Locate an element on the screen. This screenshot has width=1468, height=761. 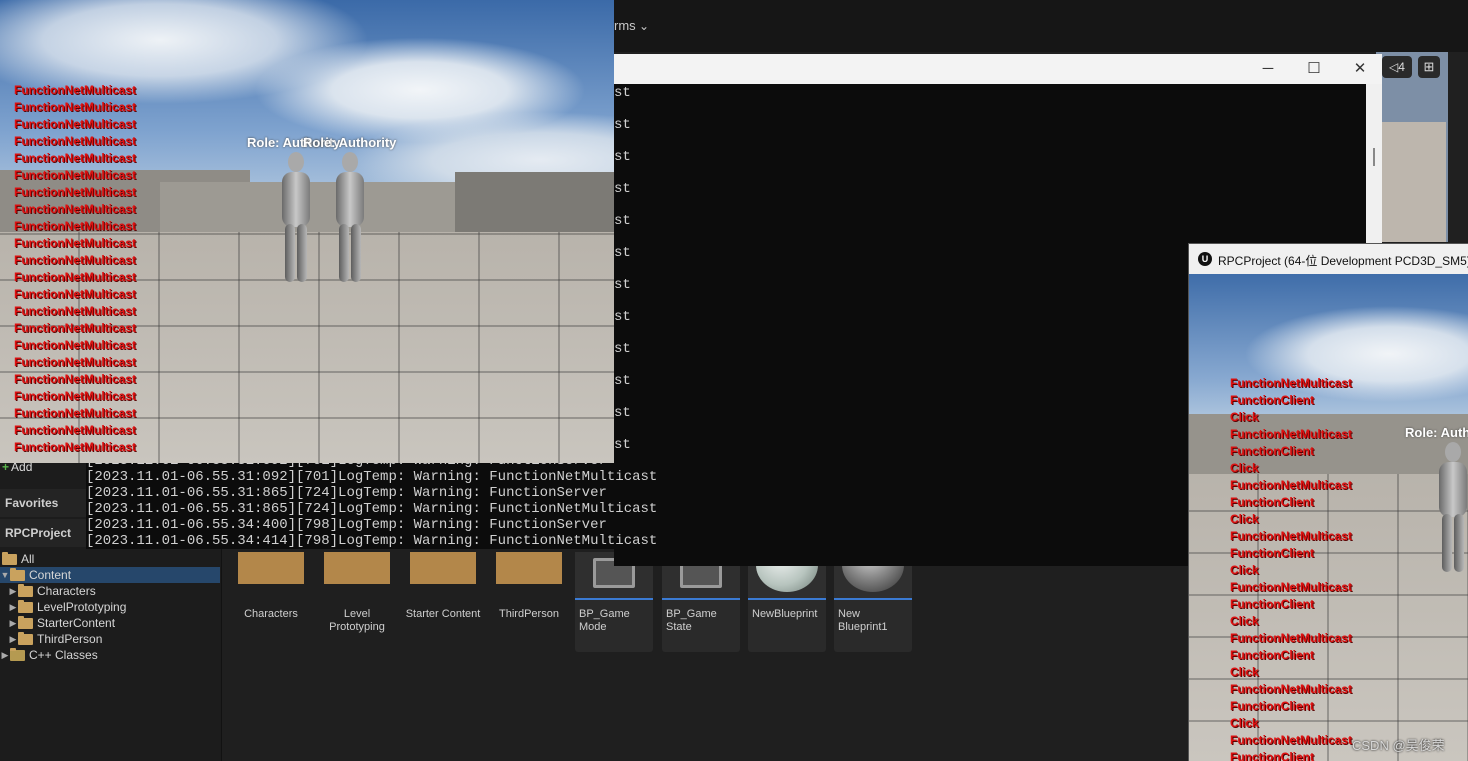
tree-item-characters: ▶ Characters is located at coordinates (110, 591).